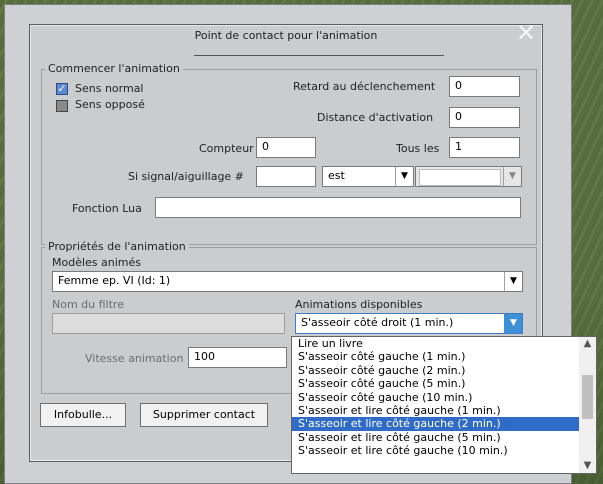 This screenshot has width=603, height=484. What do you see at coordinates (97, 262) in the screenshot?
I see `models-label: Modèles animés` at bounding box center [97, 262].